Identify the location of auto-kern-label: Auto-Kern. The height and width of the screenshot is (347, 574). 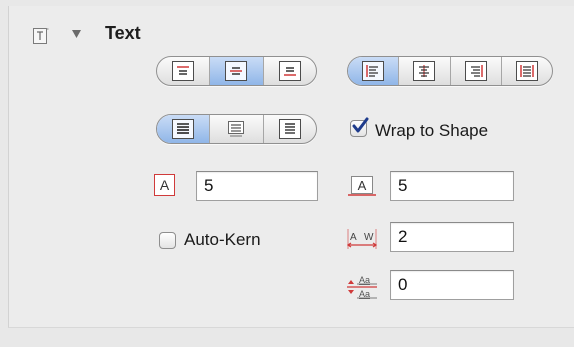
(222, 240).